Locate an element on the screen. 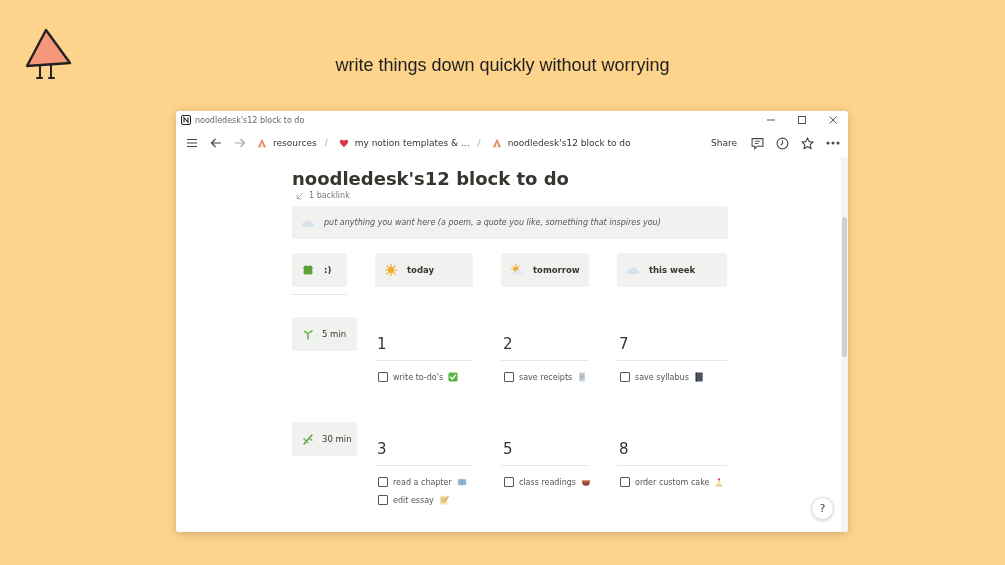 The height and width of the screenshot is (565, 1005). breadcrumb-link: noodledesk's12 block to do is located at coordinates (561, 143).